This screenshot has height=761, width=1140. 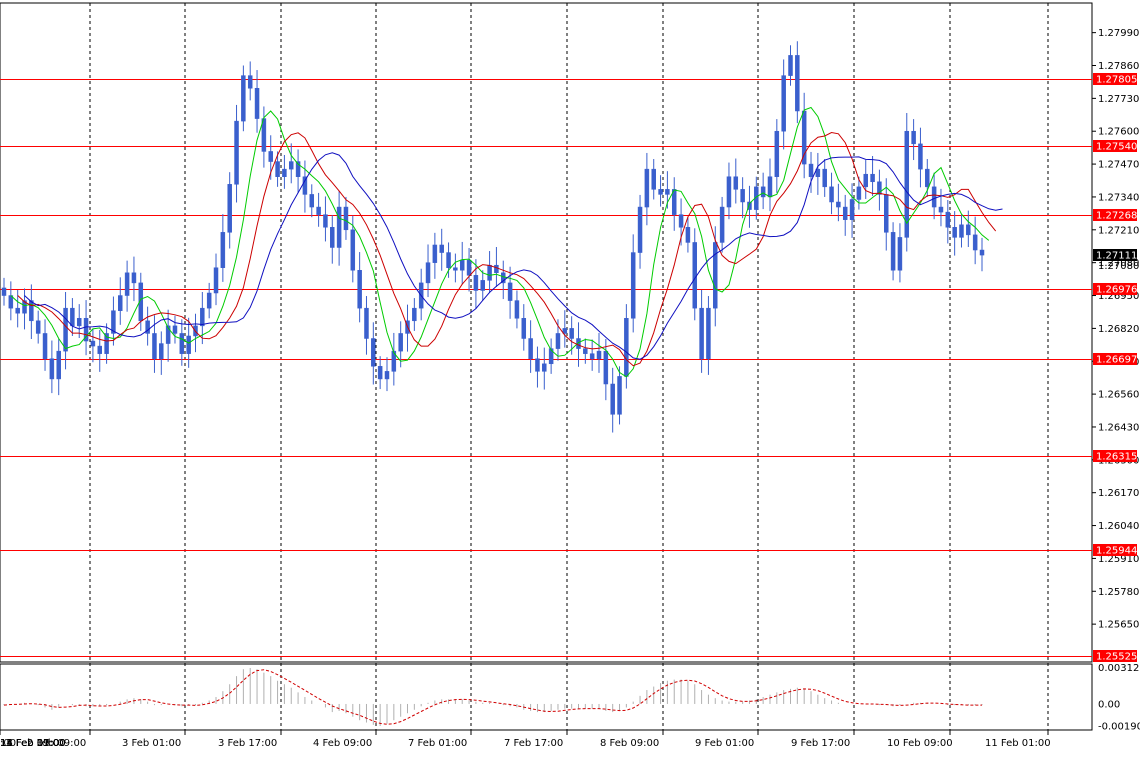 What do you see at coordinates (33, 743) in the screenshot?
I see `time-axis-label: 15 Feb 17:00` at bounding box center [33, 743].